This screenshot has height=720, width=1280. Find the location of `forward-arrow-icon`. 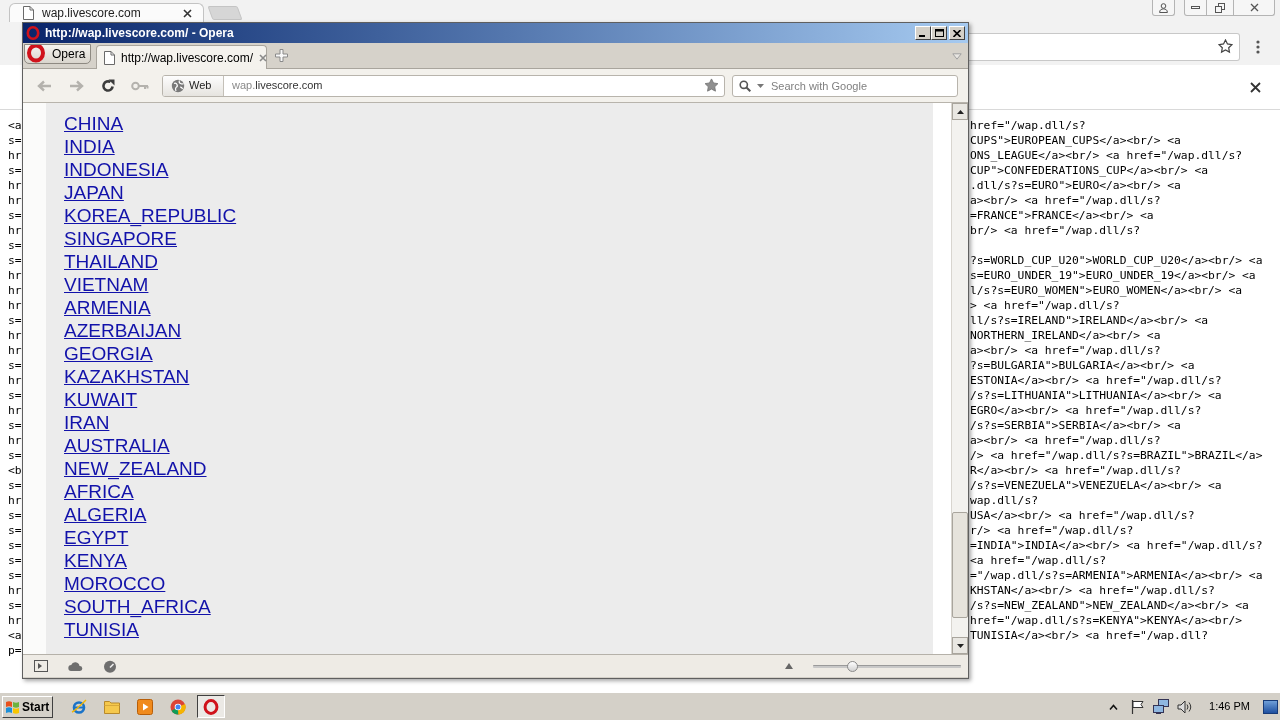

forward-arrow-icon is located at coordinates (76, 85).